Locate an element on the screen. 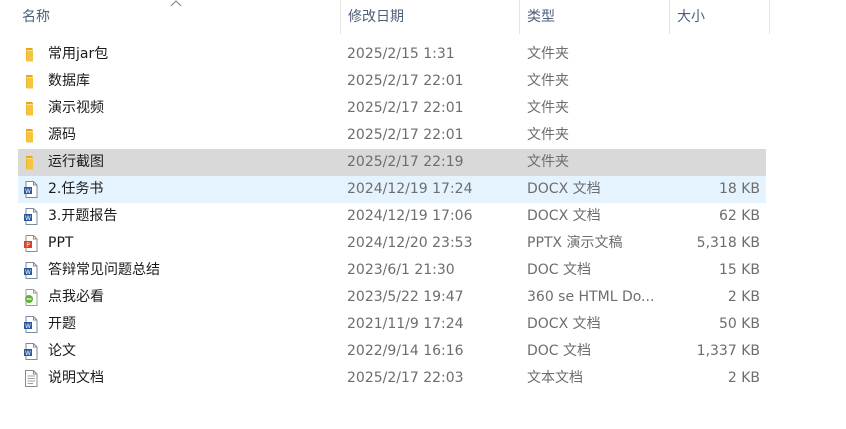  file-modified-date: 2023/5/22 19:47 is located at coordinates (405, 297).